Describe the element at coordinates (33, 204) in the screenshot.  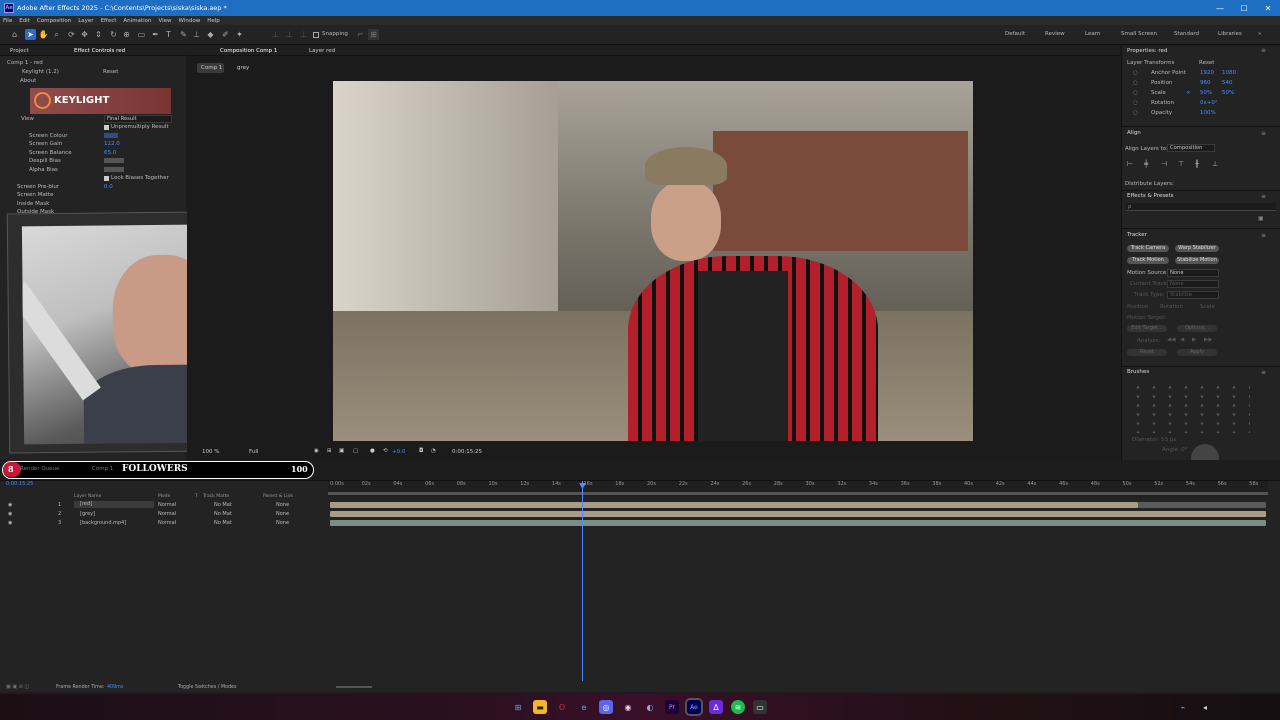
I see `inside-mask-group: Inside Mask` at that location.